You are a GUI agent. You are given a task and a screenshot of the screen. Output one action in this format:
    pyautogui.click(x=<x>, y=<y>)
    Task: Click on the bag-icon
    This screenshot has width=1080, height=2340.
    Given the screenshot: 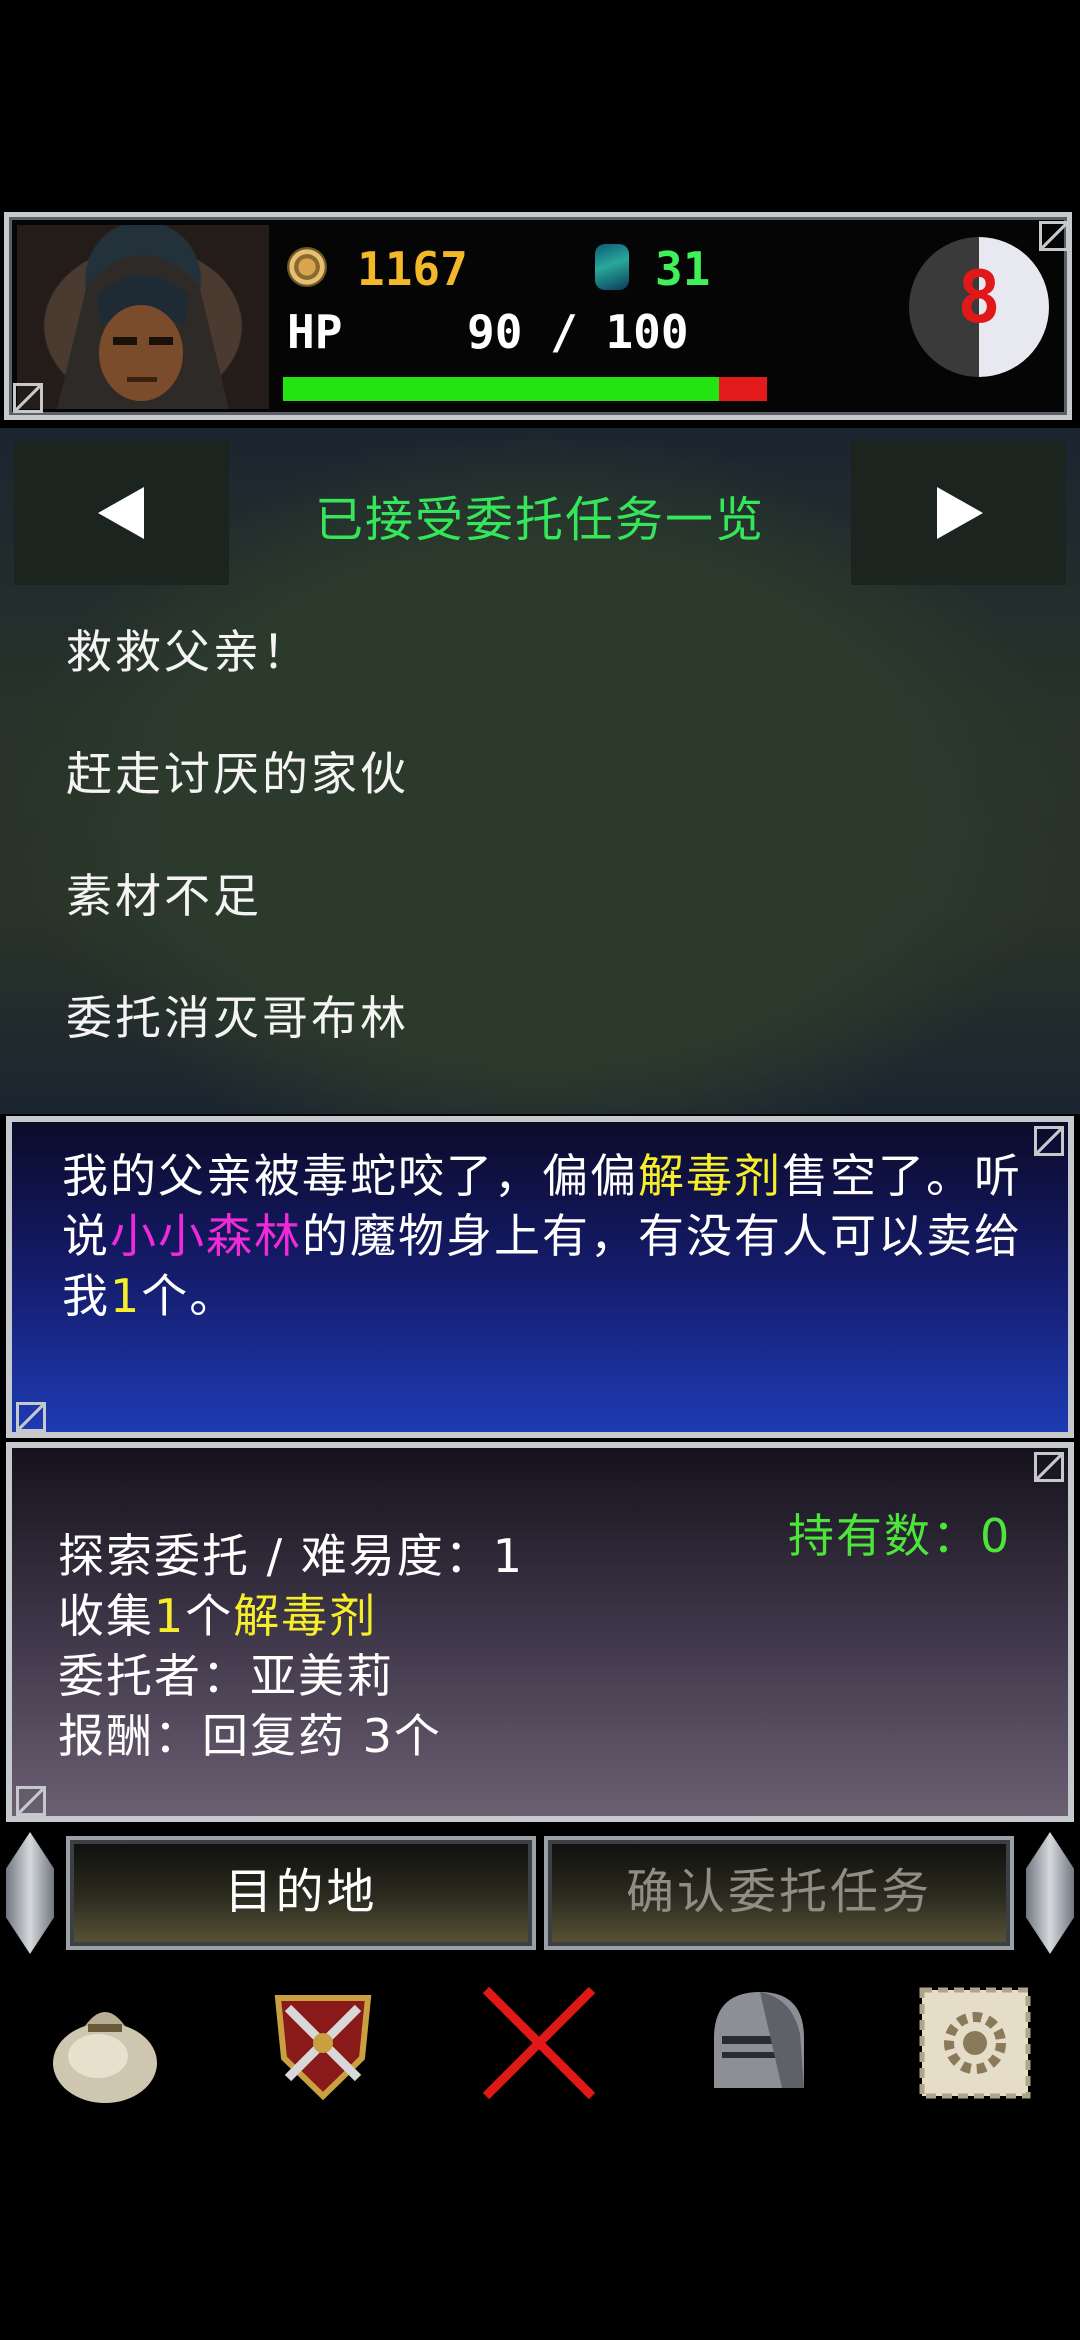 What is the action you would take?
    pyautogui.click(x=105, y=2043)
    